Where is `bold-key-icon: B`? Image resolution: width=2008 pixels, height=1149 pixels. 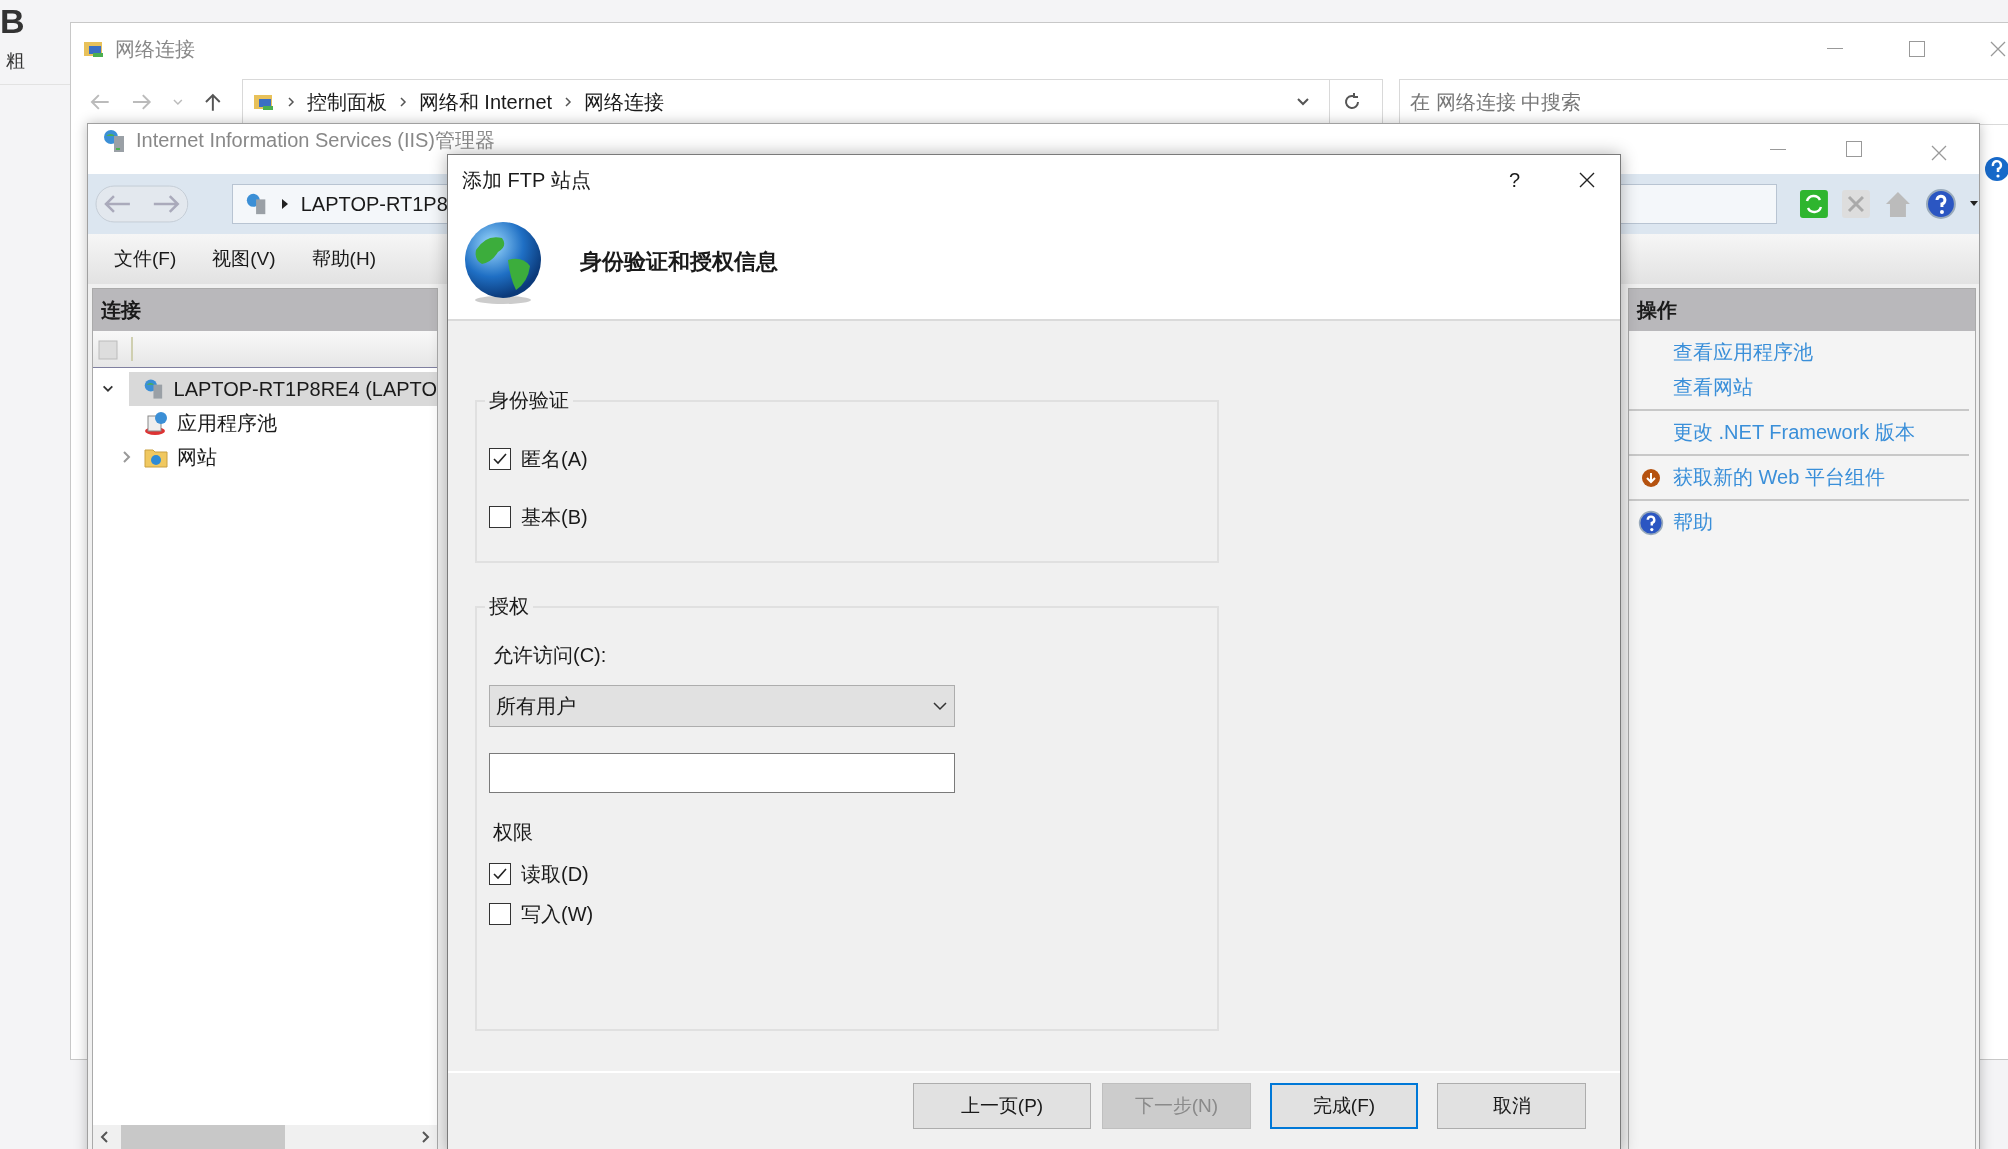 bold-key-icon: B is located at coordinates (12, 21).